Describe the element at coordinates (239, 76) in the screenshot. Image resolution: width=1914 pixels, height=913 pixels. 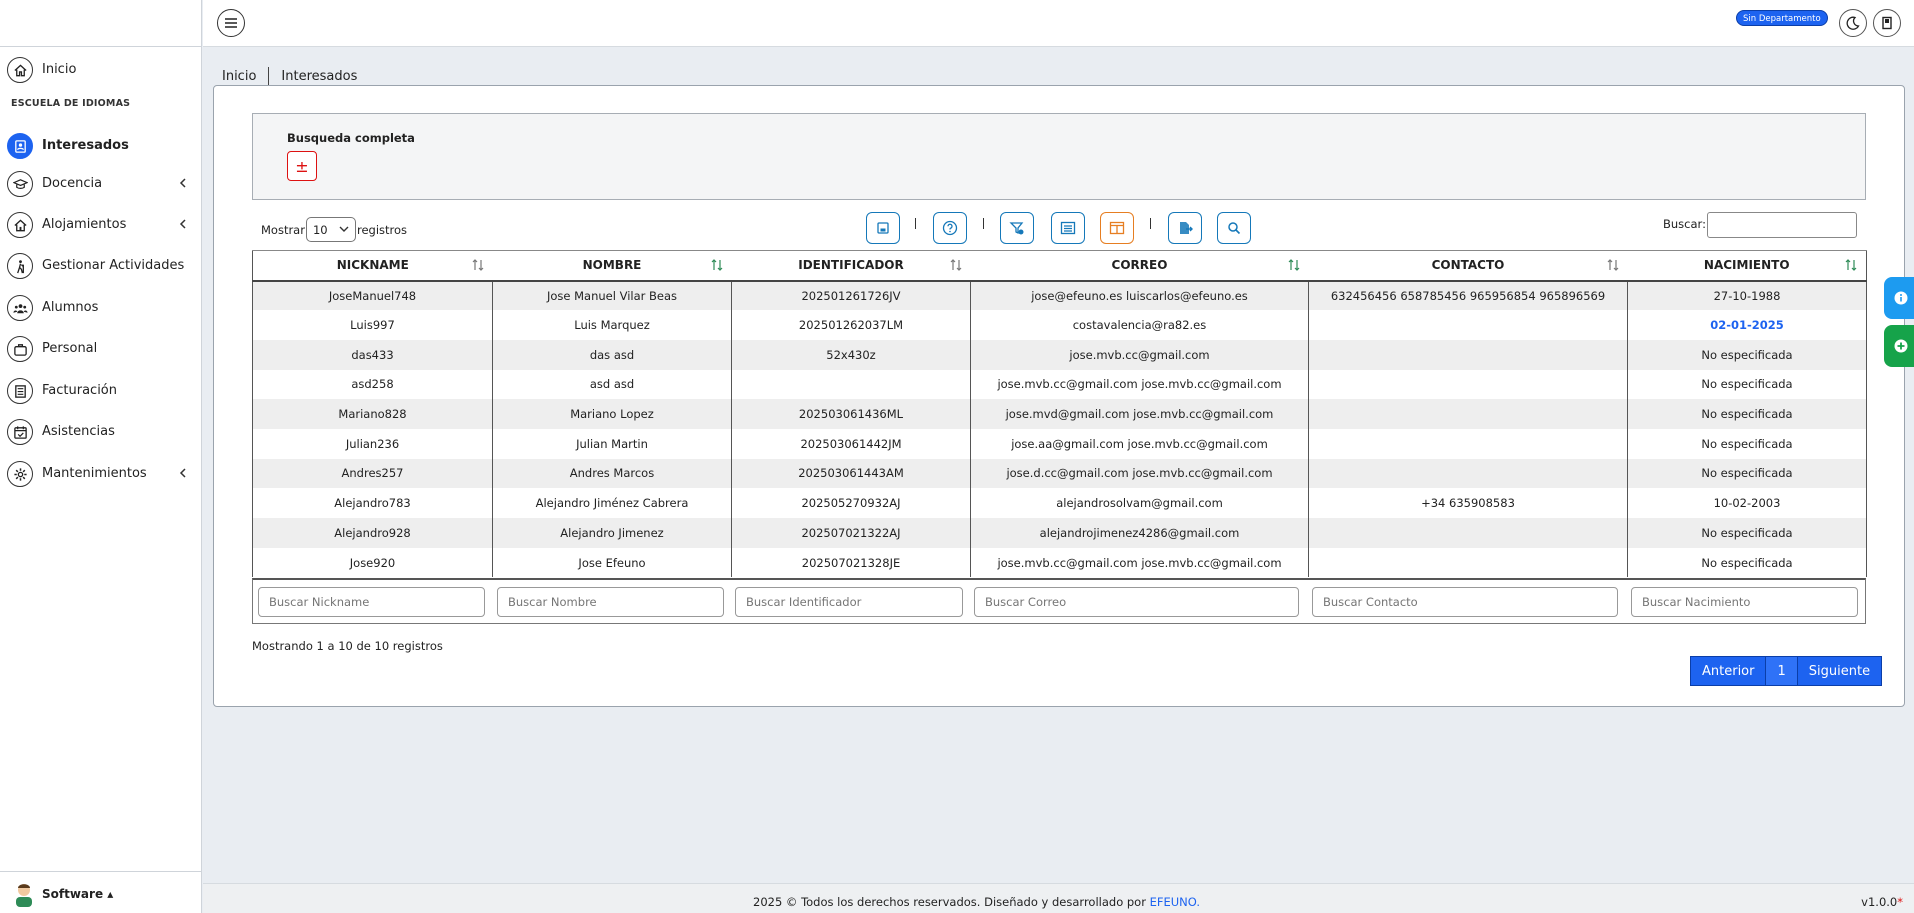
I see `breadcrumb-inicio: Inicio` at that location.